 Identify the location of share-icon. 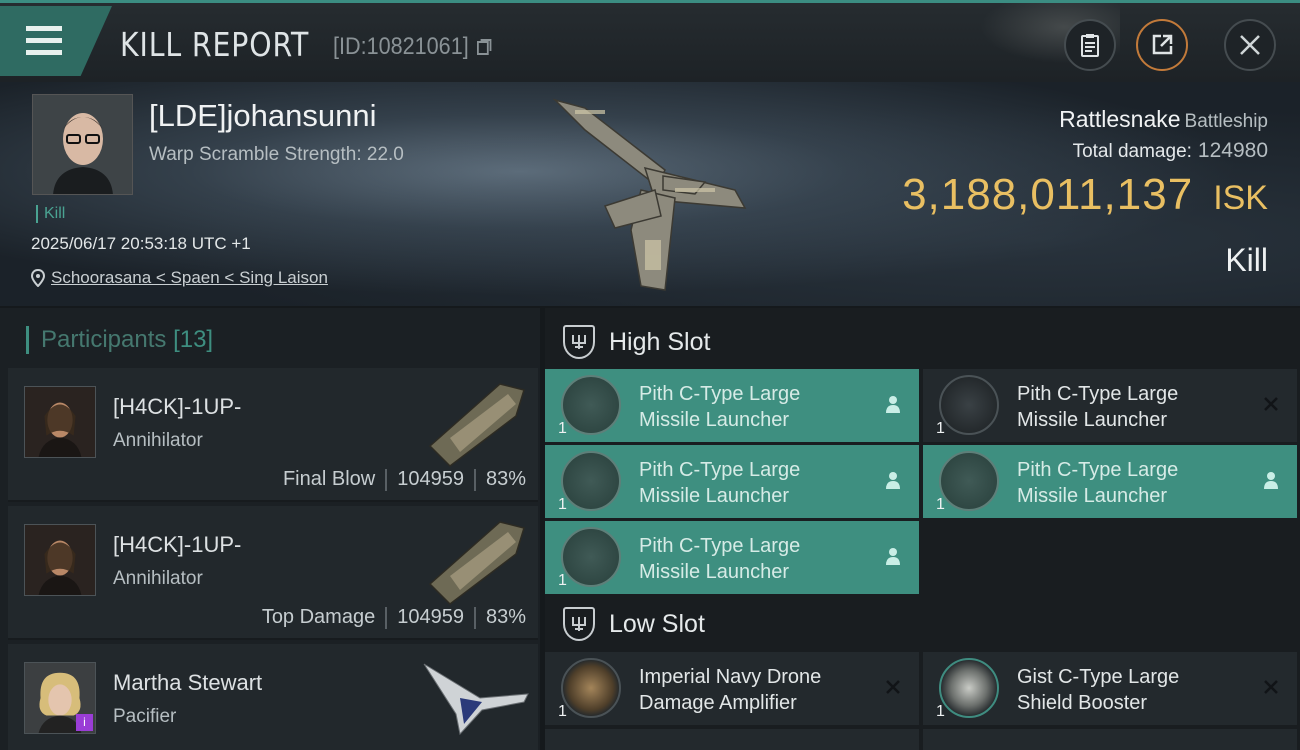
(1162, 44).